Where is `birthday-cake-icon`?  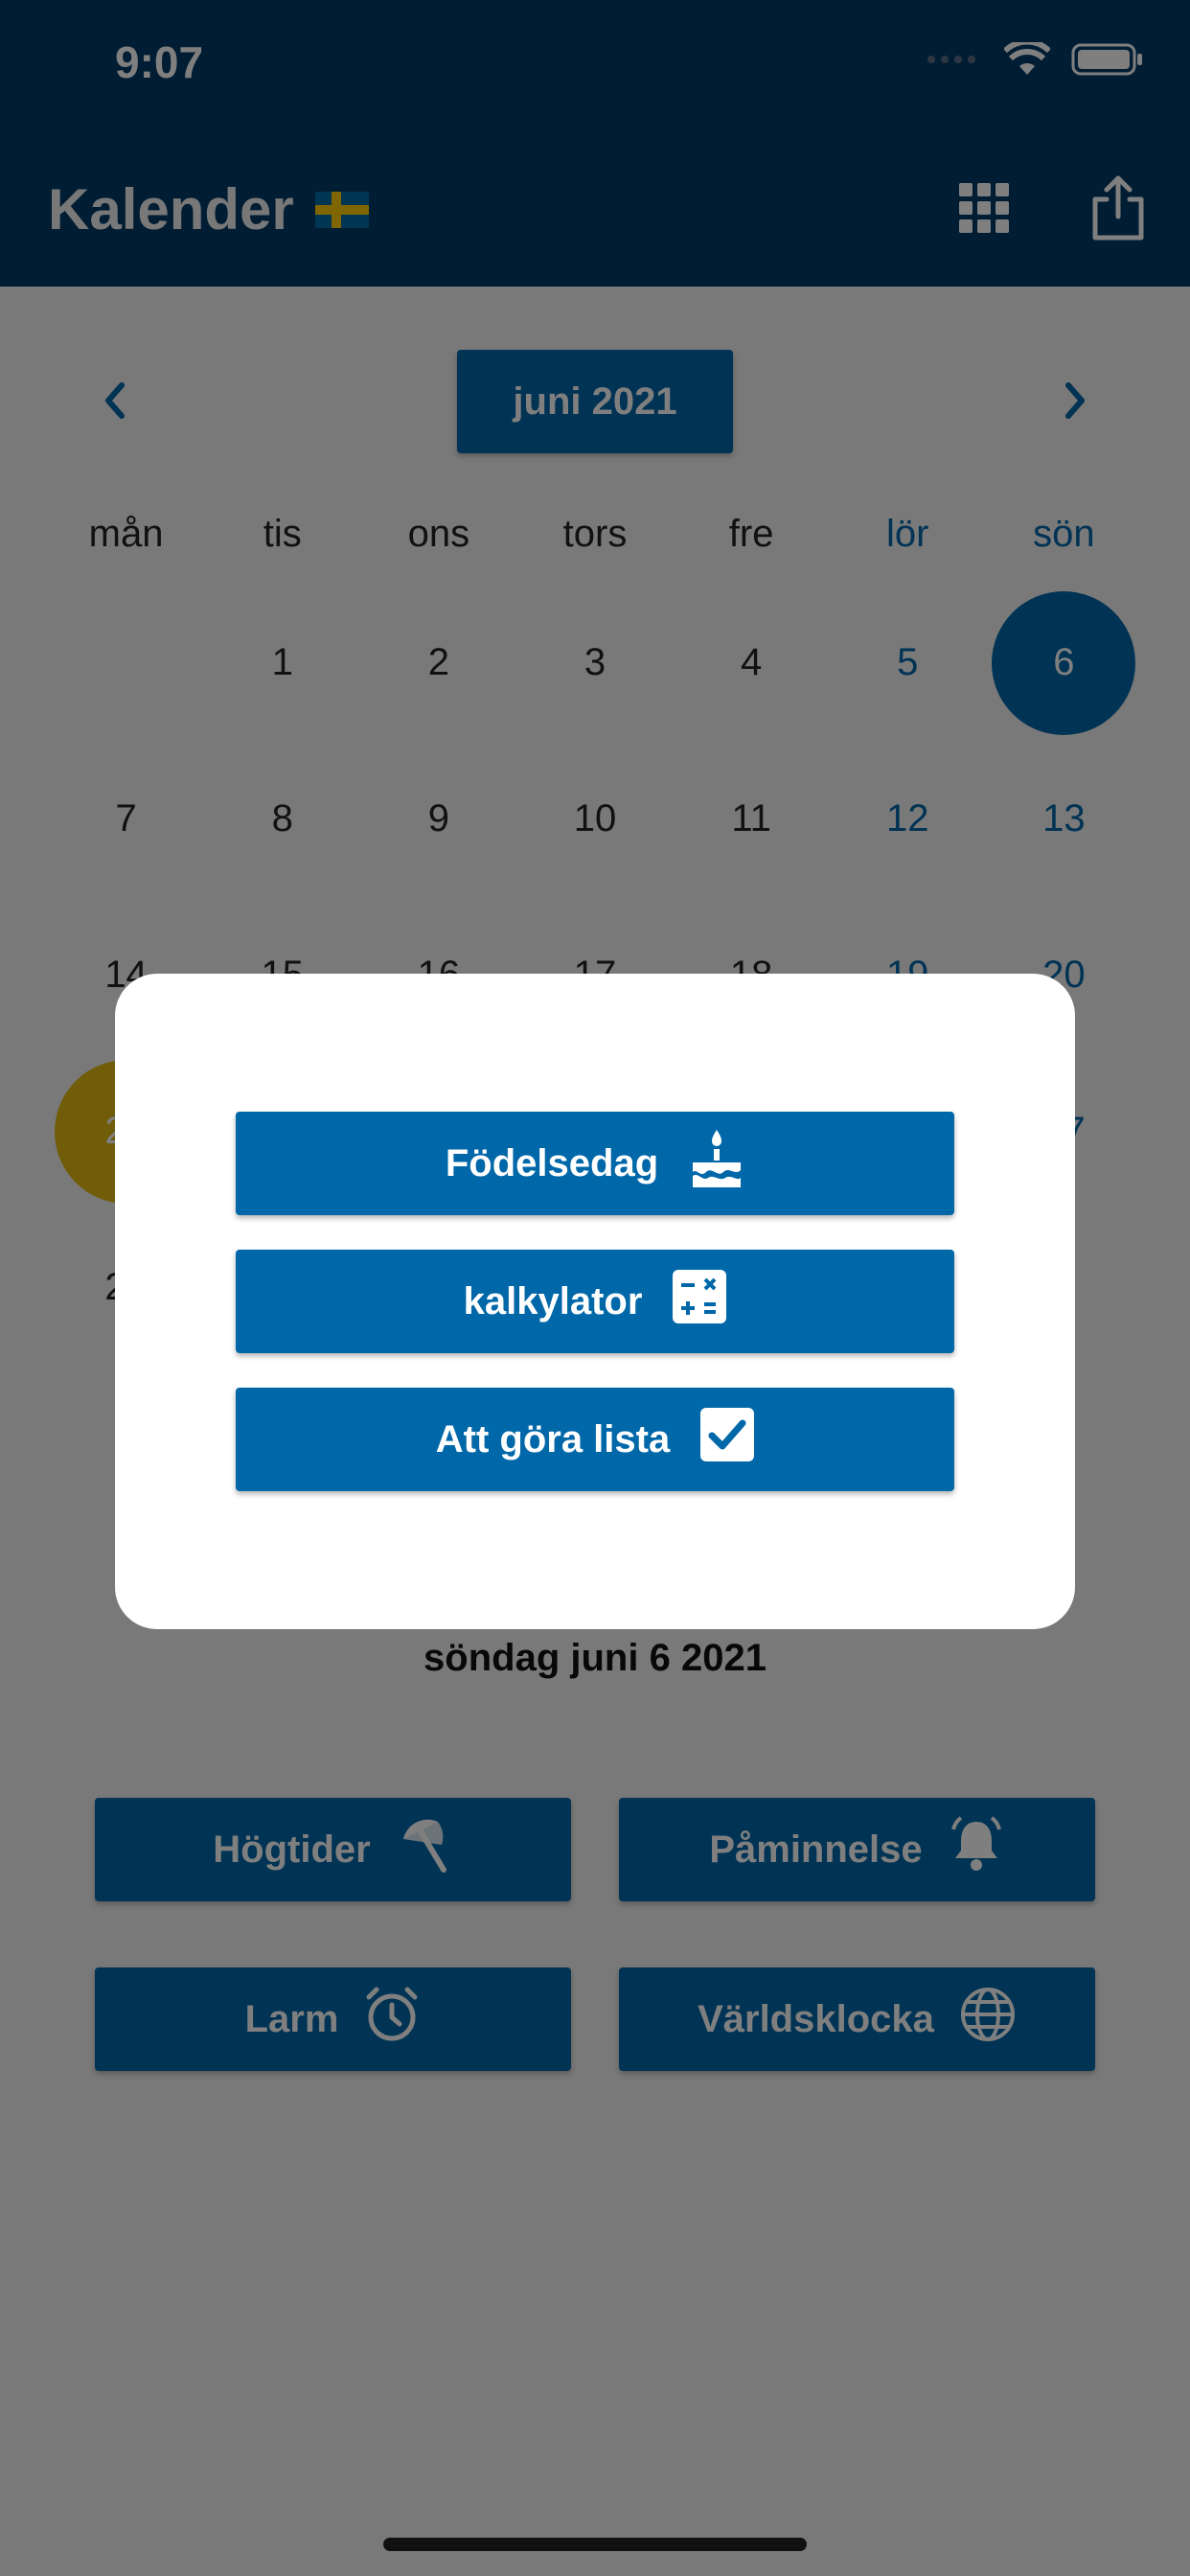
birthday-cake-icon is located at coordinates (716, 1163).